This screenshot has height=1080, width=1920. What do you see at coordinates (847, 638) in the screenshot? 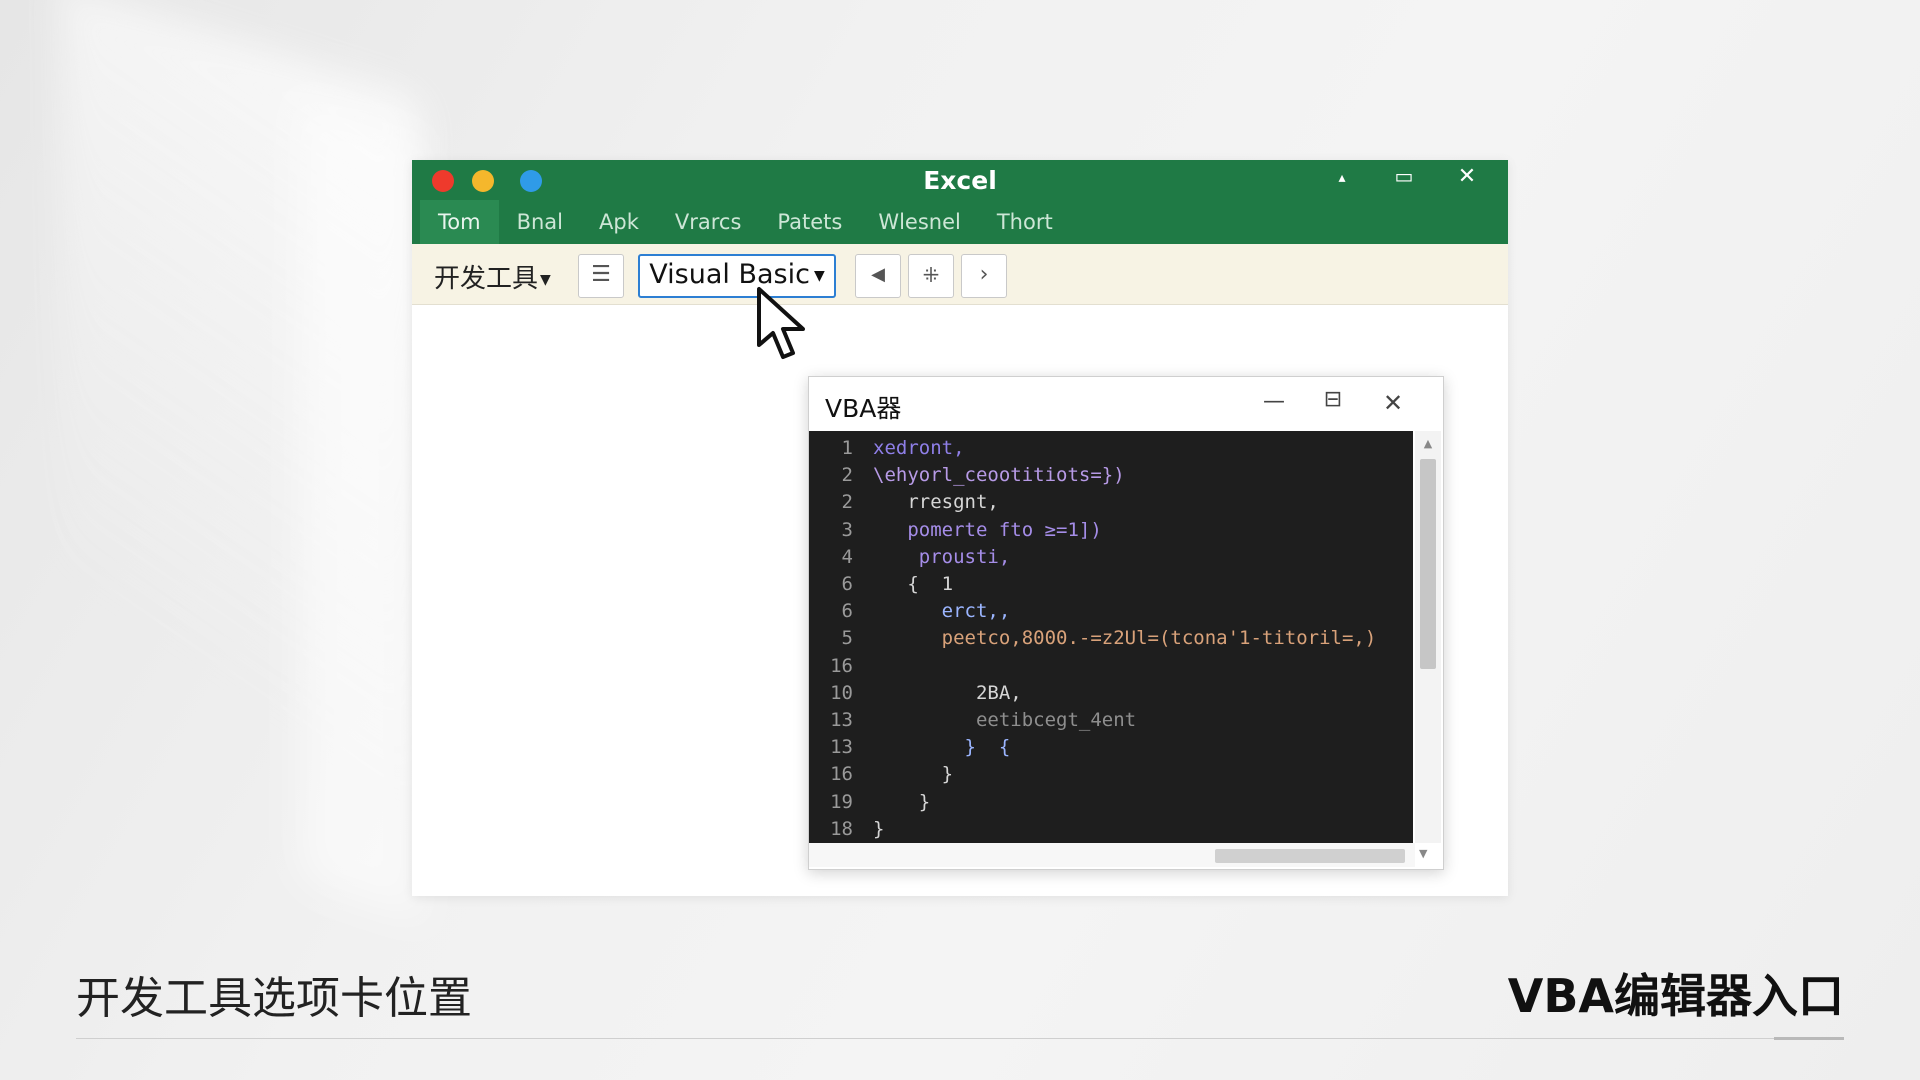
I see `line-number: 5` at bounding box center [847, 638].